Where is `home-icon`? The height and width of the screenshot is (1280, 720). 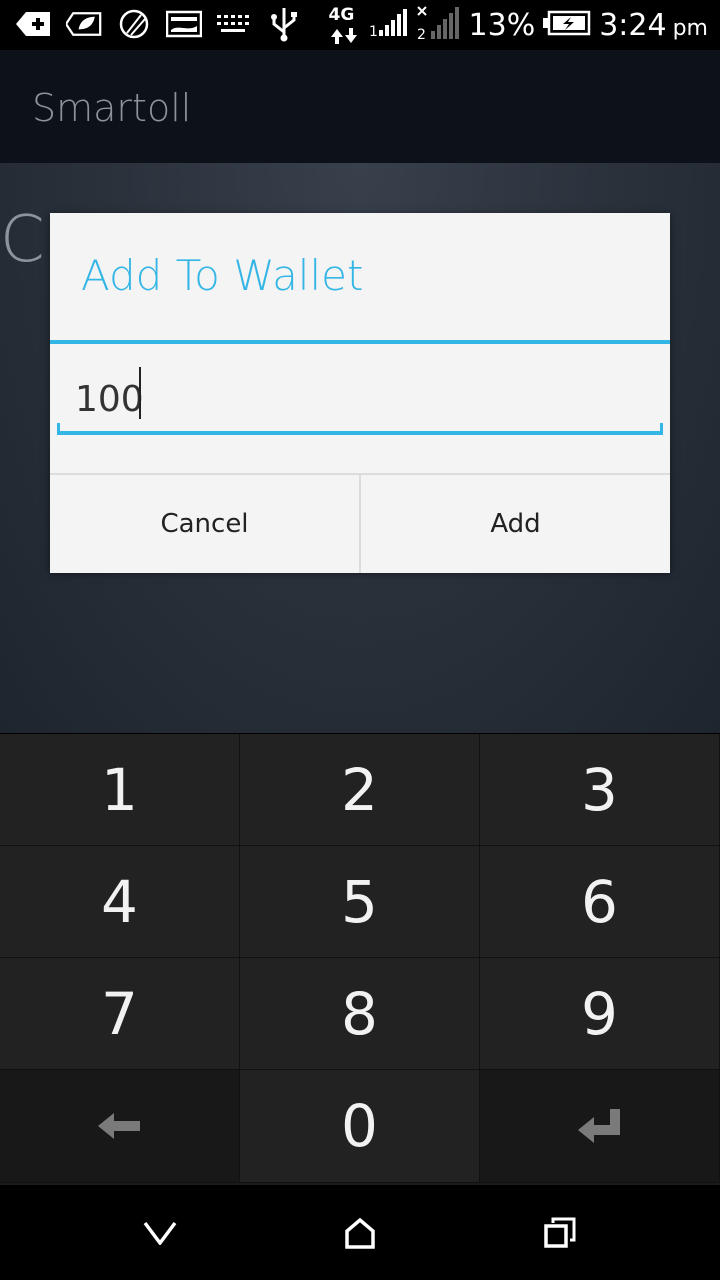
home-icon is located at coordinates (360, 1233).